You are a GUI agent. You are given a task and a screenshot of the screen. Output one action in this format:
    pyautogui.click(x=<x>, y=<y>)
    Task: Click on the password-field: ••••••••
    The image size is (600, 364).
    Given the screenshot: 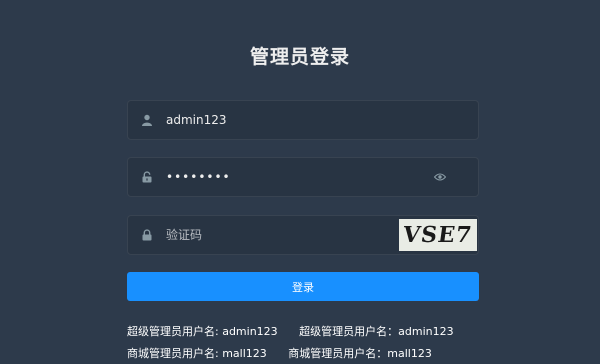 What is the action you would take?
    pyautogui.click(x=303, y=177)
    